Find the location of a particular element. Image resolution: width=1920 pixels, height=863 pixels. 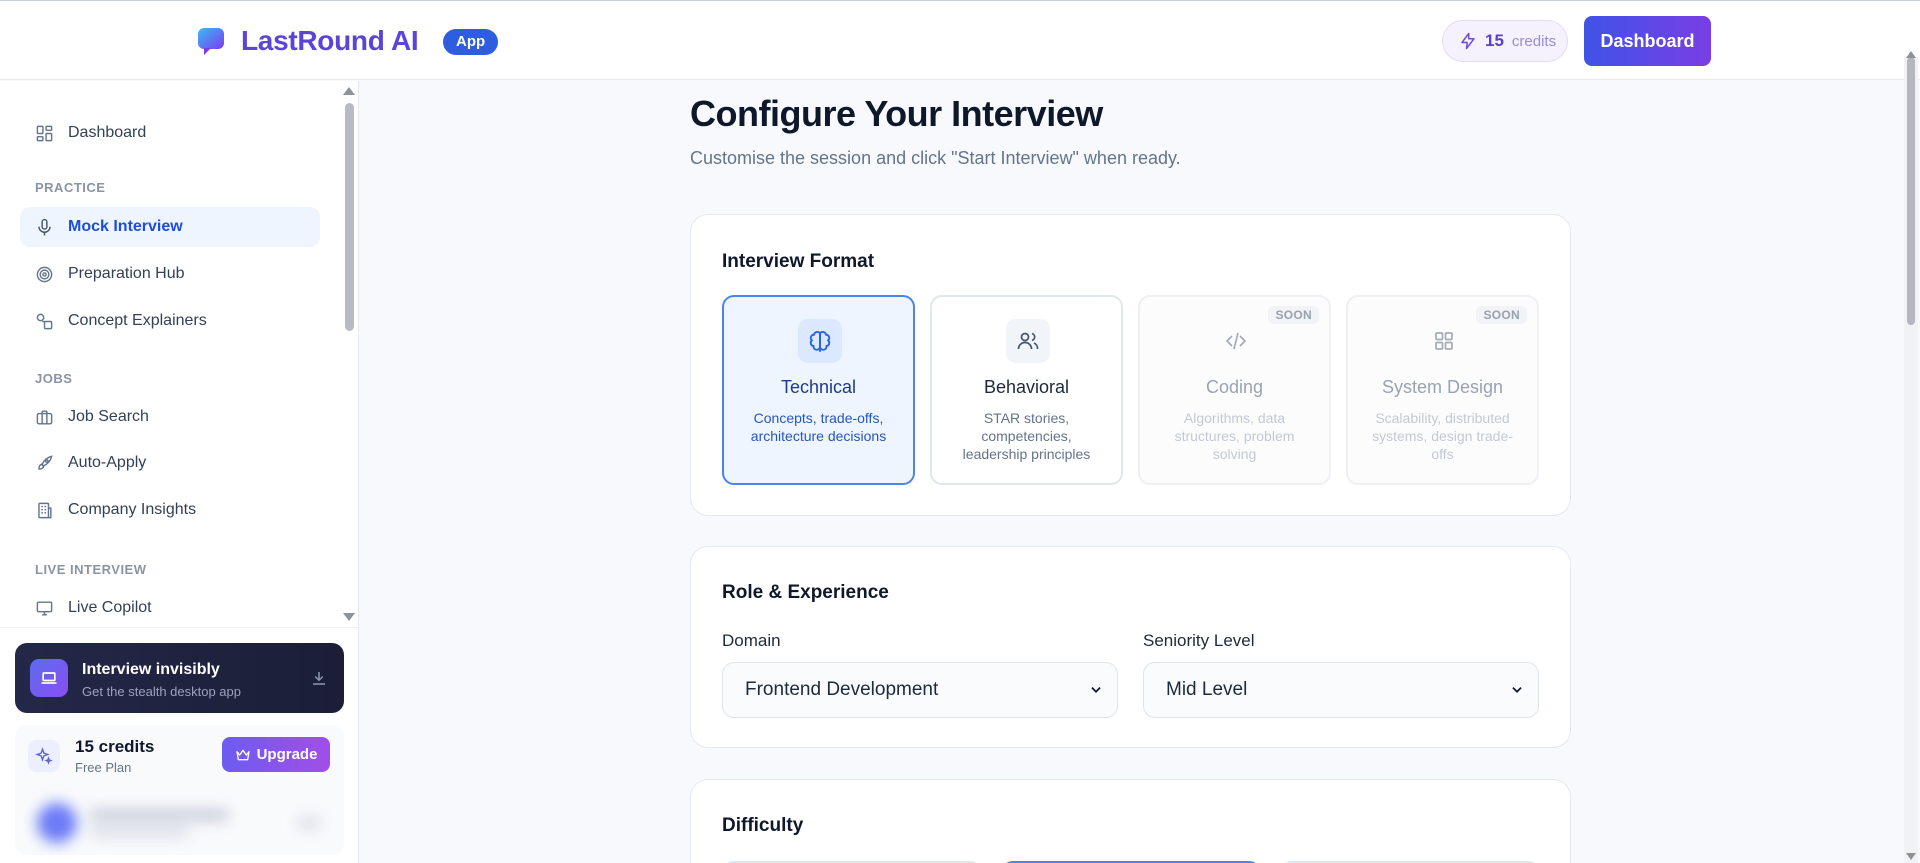

page-title: Configure Your Interview is located at coordinates (896, 113).